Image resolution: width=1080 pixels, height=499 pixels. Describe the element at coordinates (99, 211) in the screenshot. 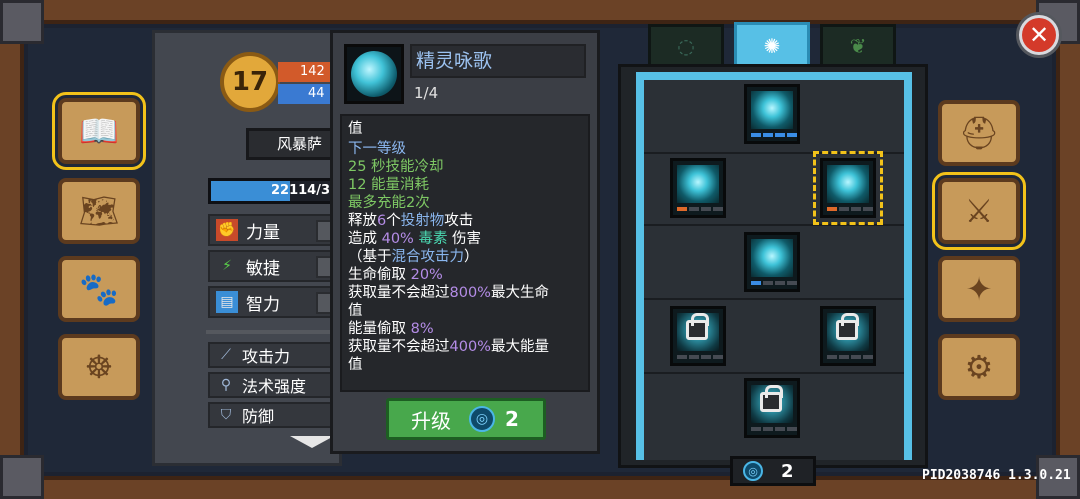

I see `nav-map-button: 🗺` at that location.